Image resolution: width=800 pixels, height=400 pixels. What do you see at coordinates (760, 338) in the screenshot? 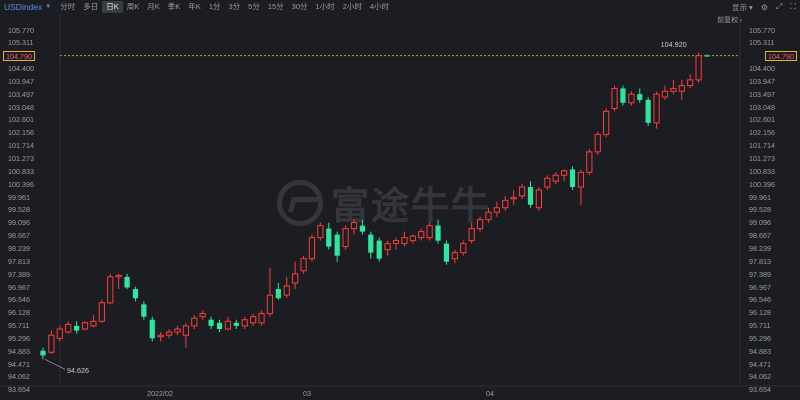
I see `price-tick-label: 95.296` at bounding box center [760, 338].